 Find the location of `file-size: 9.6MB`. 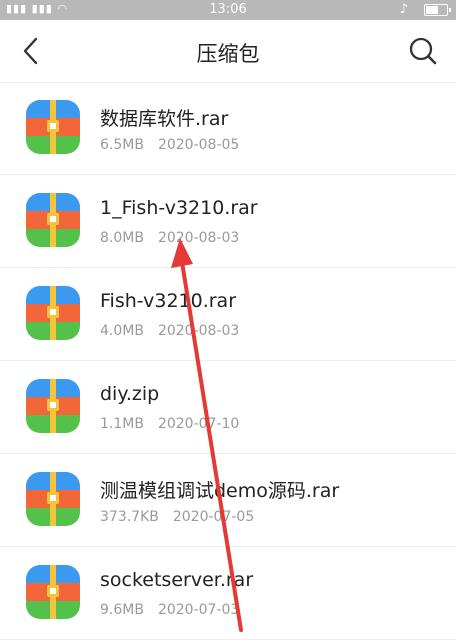

file-size: 9.6MB is located at coordinates (122, 610).